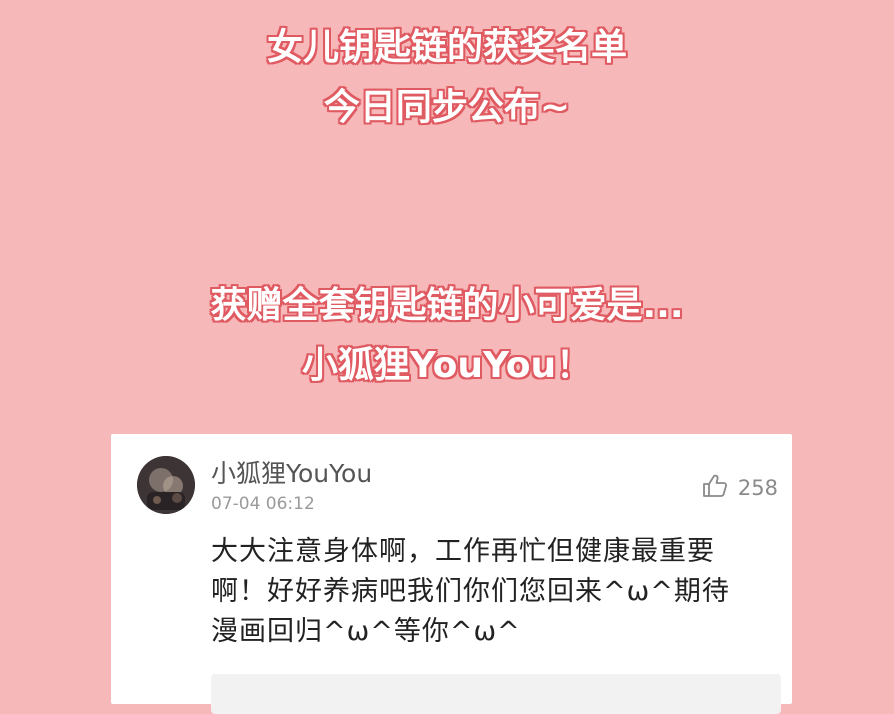  Describe the element at coordinates (366, 631) in the screenshot. I see `comment-line: 漫画回归^ω^等你^ω^` at that location.